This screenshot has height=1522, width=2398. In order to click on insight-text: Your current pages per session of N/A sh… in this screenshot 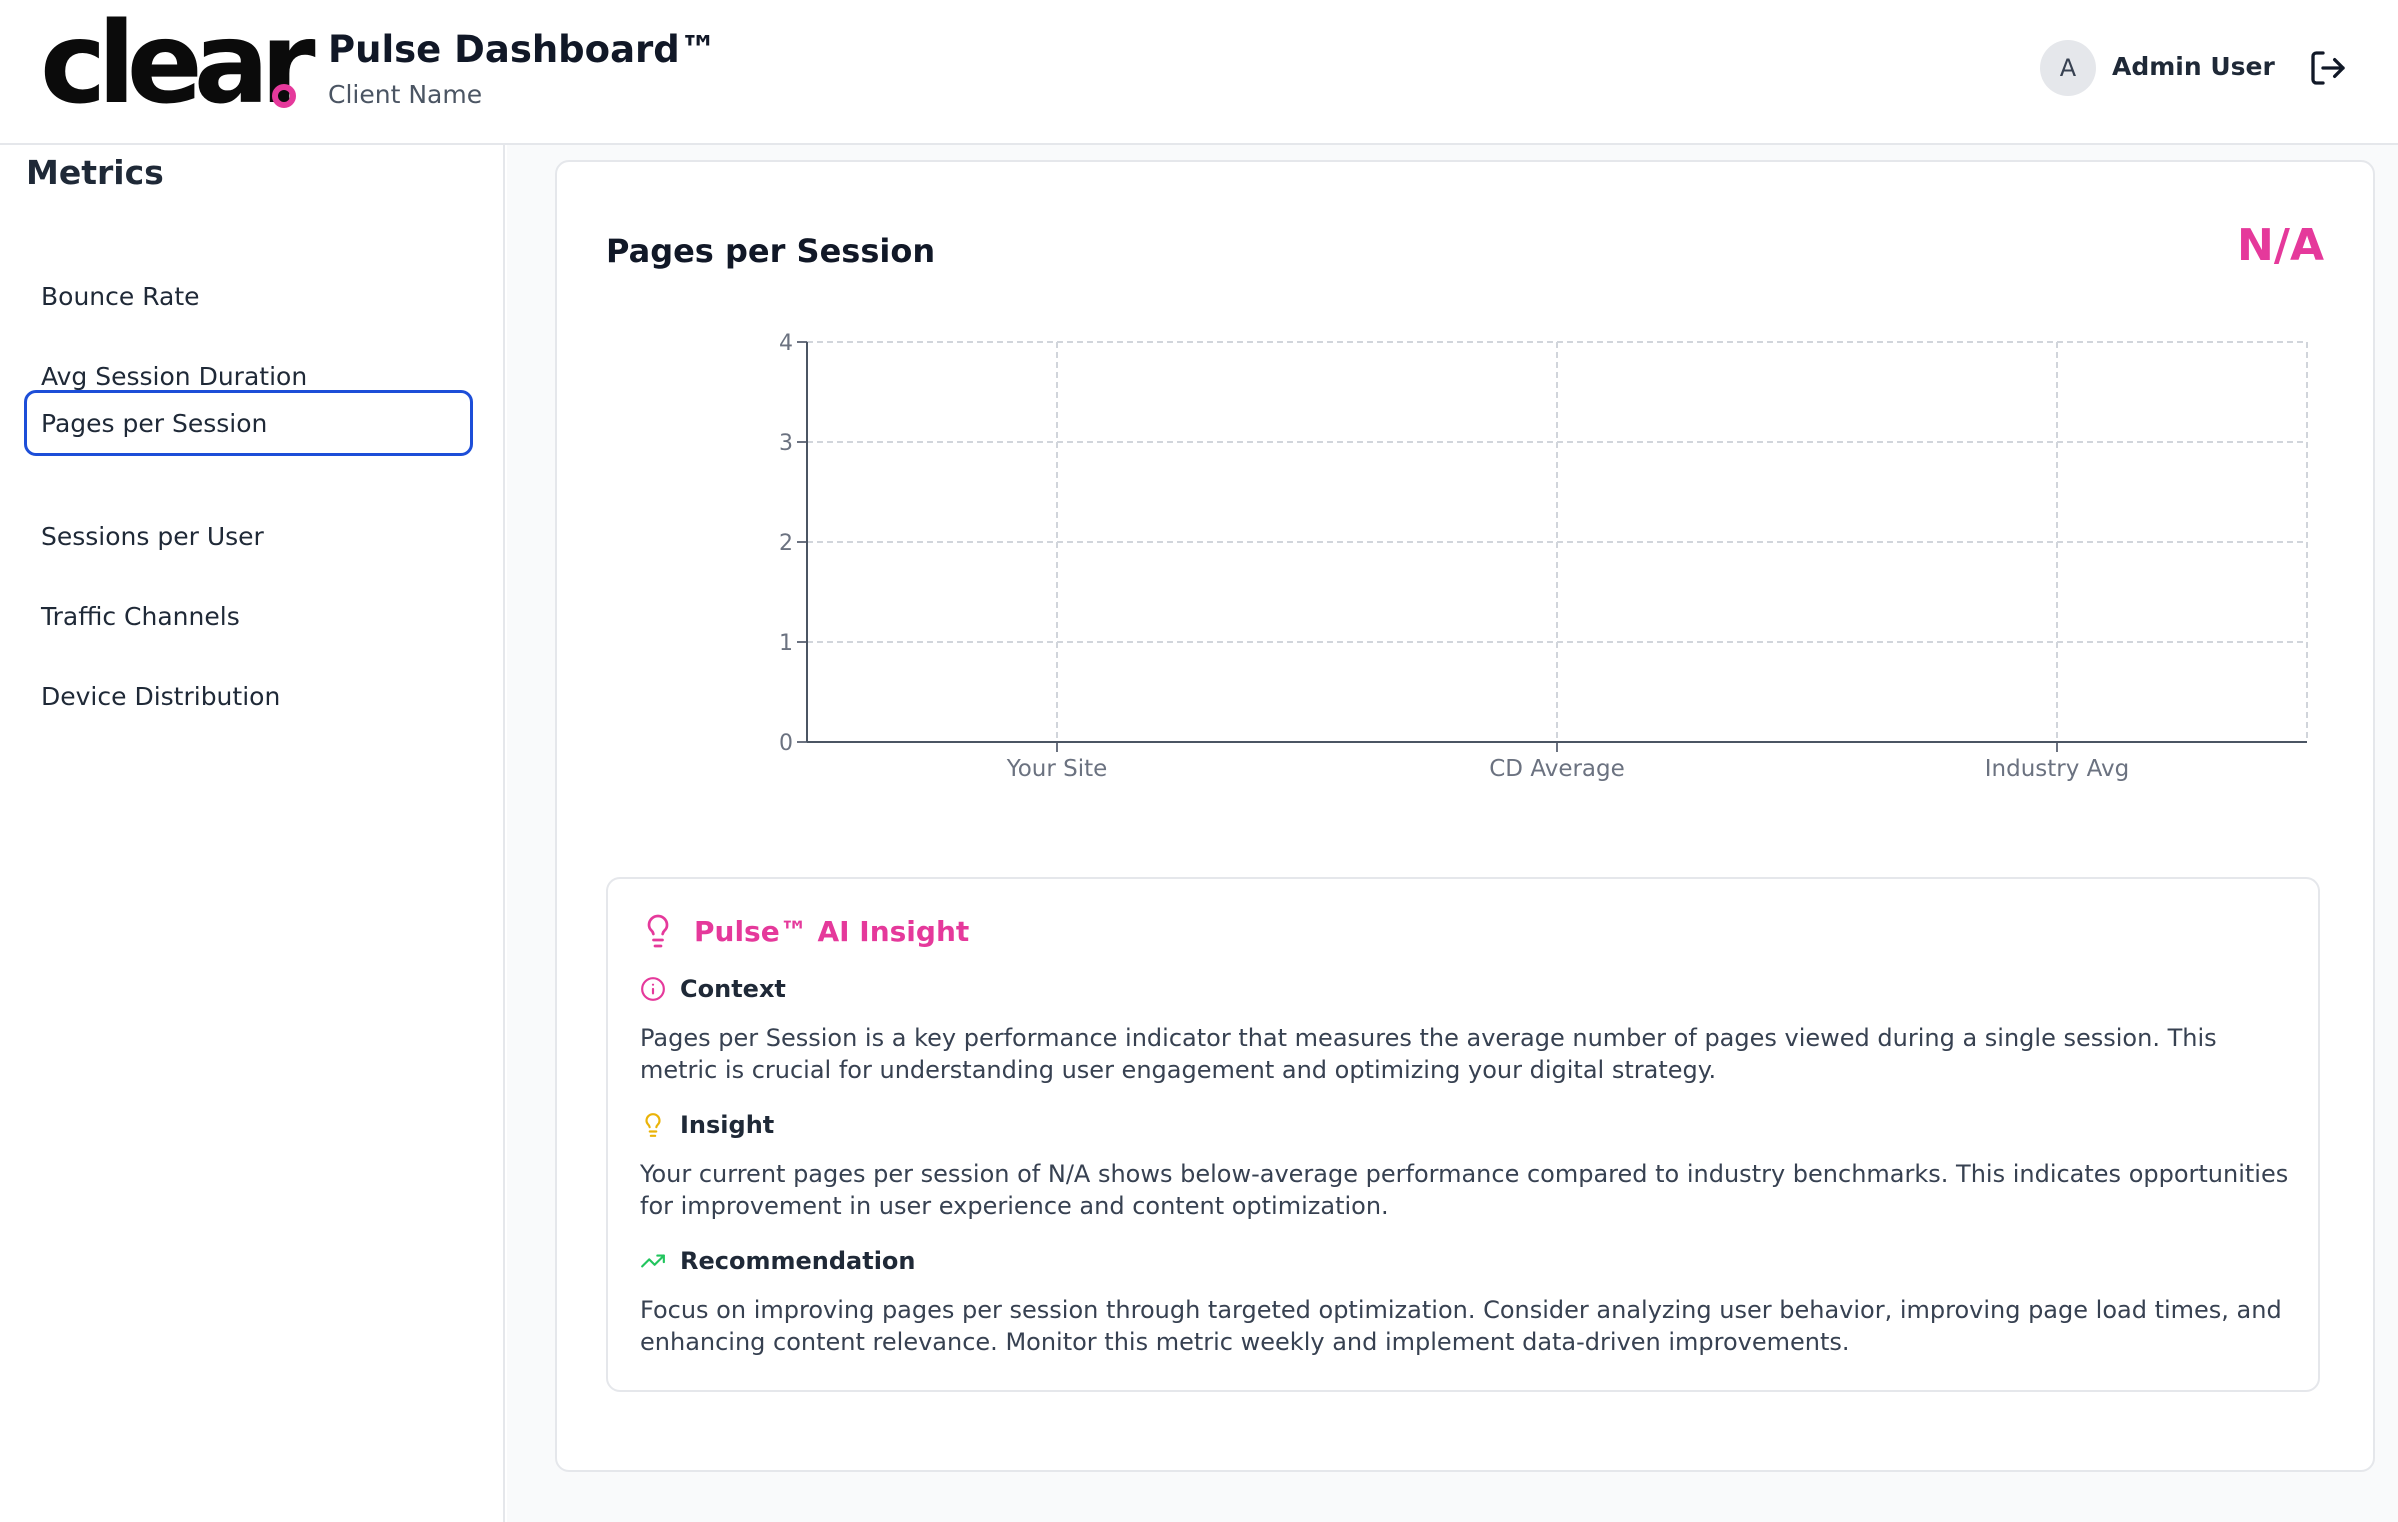, I will do `click(1464, 1190)`.